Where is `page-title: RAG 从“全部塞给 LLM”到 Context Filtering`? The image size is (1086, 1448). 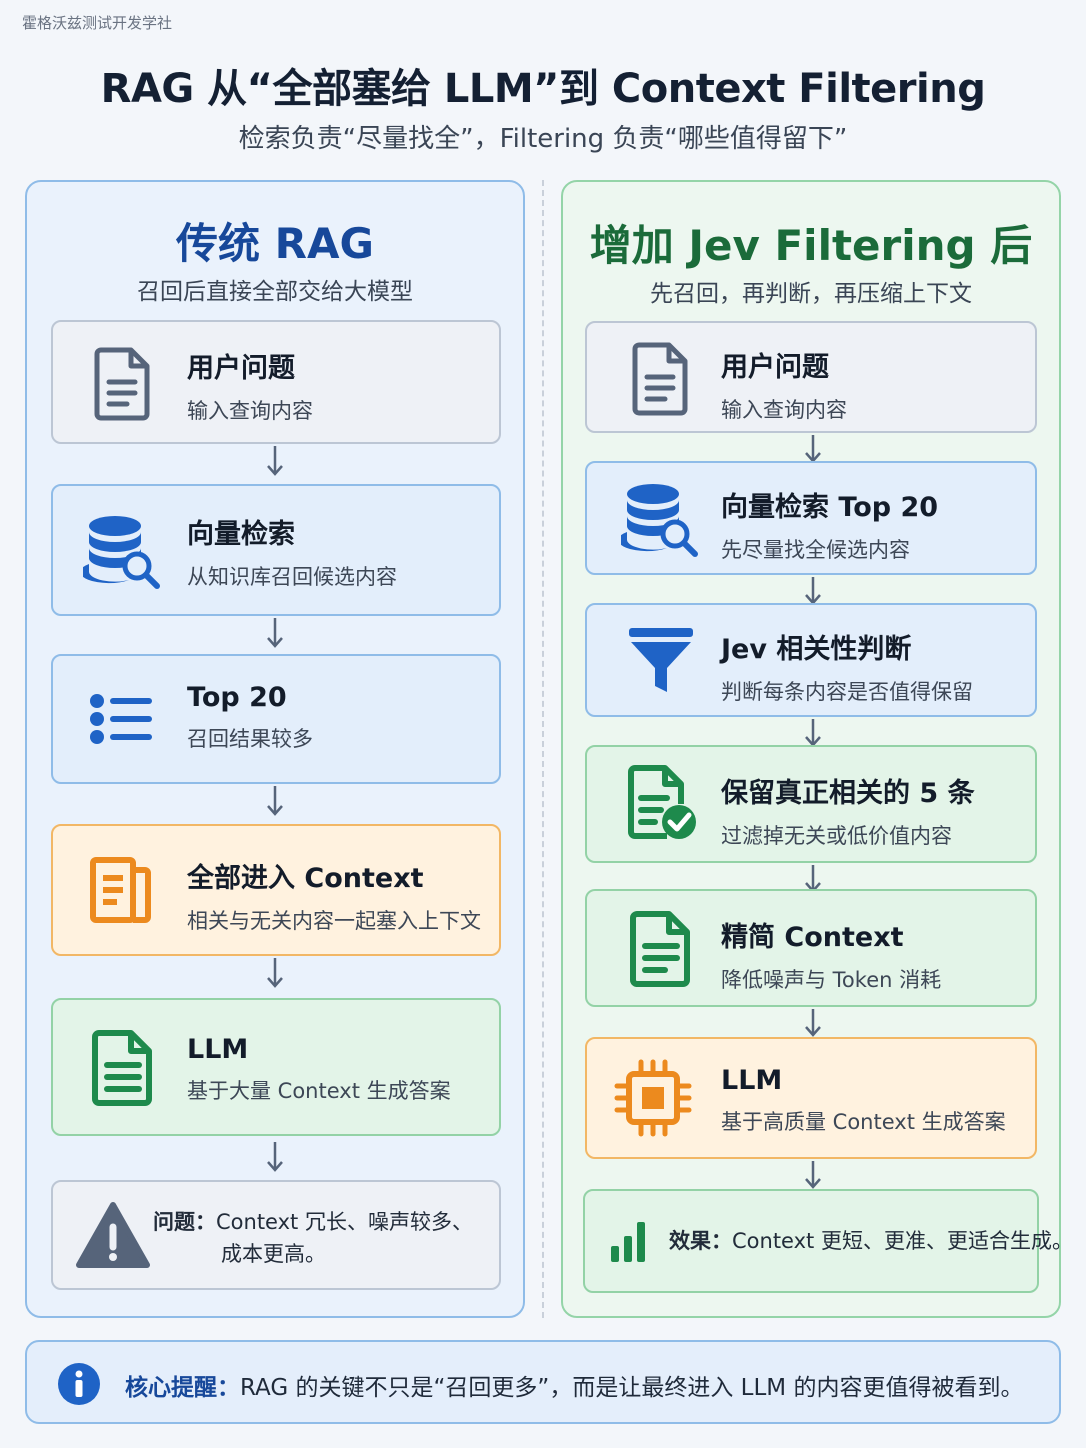 page-title: RAG 从“全部塞给 LLM”到 Context Filtering is located at coordinates (543, 89).